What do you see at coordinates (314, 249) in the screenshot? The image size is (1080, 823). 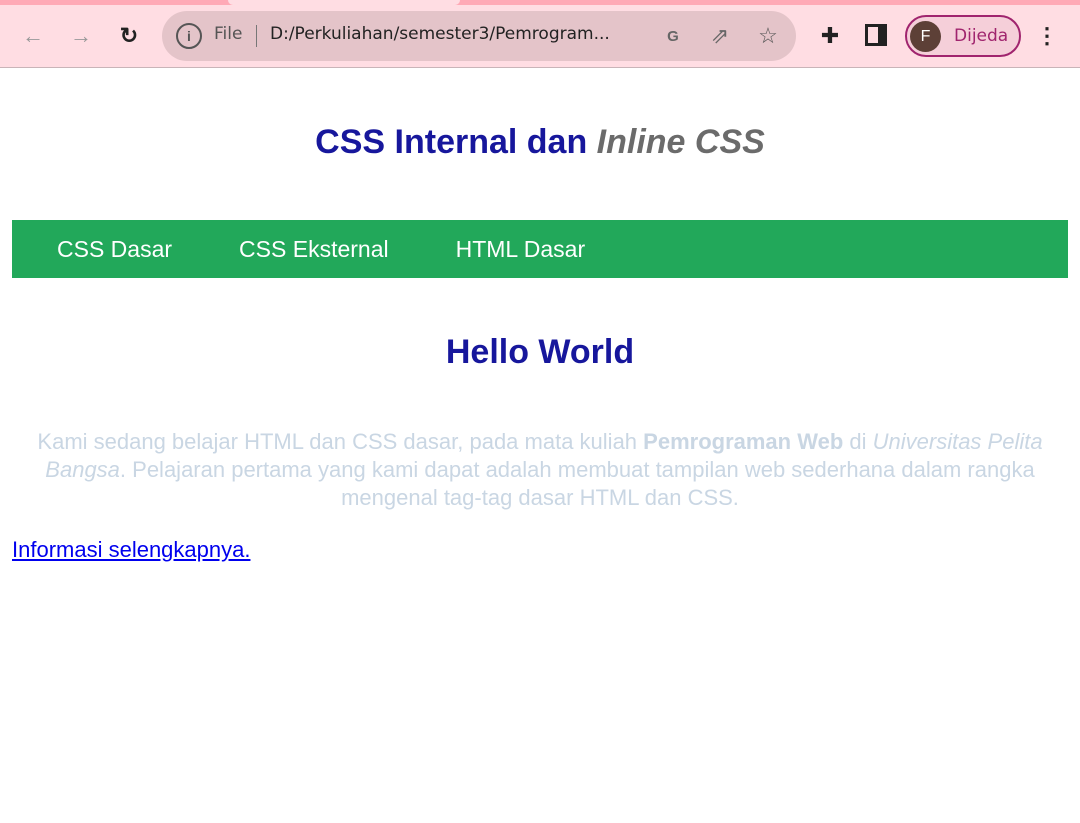 I see `nav-css-eksternal: CSS Eksternal` at bounding box center [314, 249].